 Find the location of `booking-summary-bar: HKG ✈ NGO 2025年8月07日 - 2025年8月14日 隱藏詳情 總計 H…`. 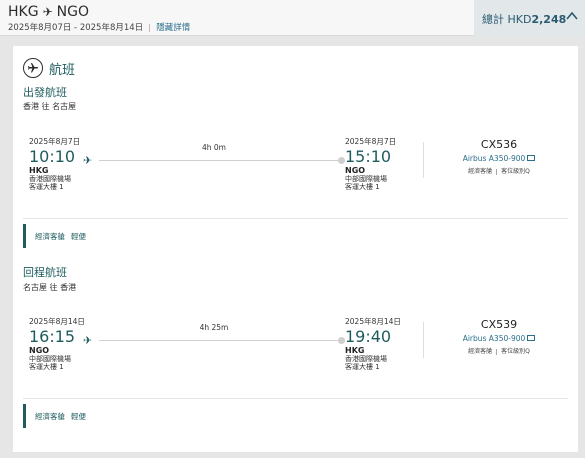

booking-summary-bar: HKG ✈ NGO 2025年8月07日 - 2025年8月14日 隱藏詳情 總計 H… is located at coordinates (292, 18).